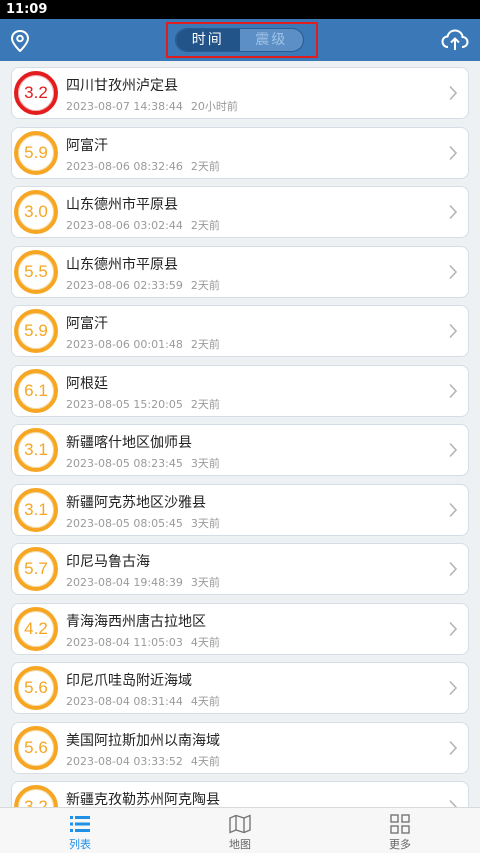  What do you see at coordinates (400, 824) in the screenshot?
I see `grid-more-icon` at bounding box center [400, 824].